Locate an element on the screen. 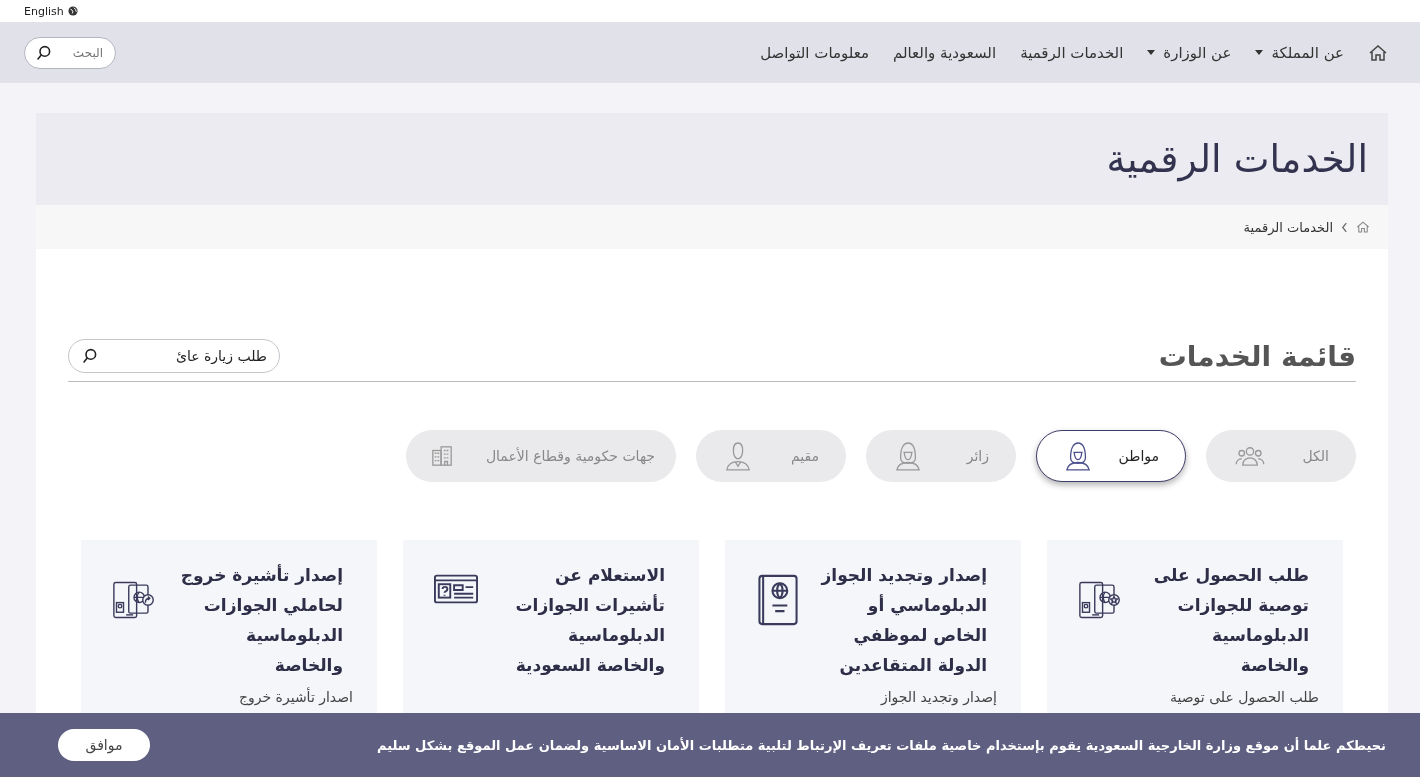  id-card-icon is located at coordinates (456, 589).